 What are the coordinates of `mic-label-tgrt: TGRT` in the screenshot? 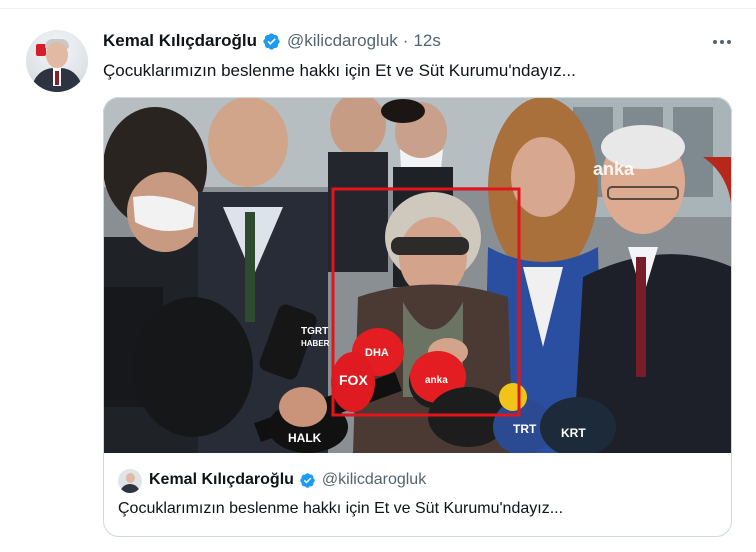 It's located at (314, 331).